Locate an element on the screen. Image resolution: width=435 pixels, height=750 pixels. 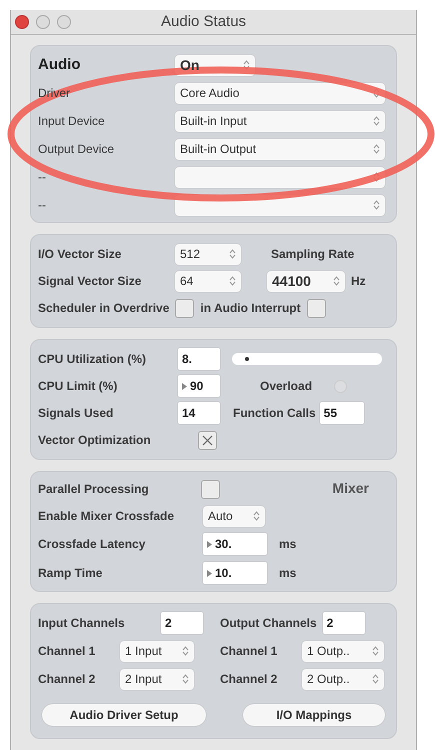
popup-menu: 1 Outp.. is located at coordinates (343, 651).